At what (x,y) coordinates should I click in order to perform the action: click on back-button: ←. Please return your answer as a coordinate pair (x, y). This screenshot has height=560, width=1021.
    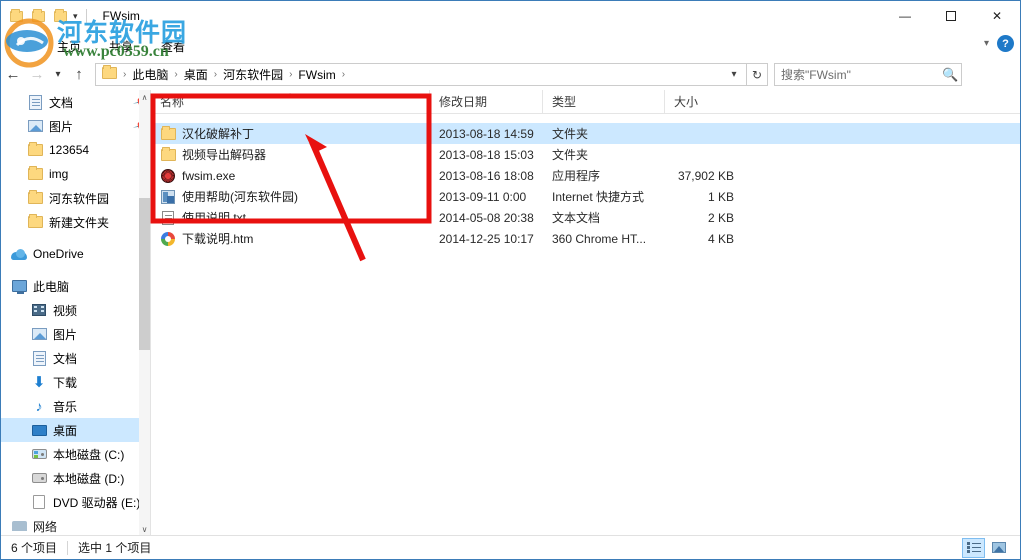
    Looking at the image, I should click on (13, 75).